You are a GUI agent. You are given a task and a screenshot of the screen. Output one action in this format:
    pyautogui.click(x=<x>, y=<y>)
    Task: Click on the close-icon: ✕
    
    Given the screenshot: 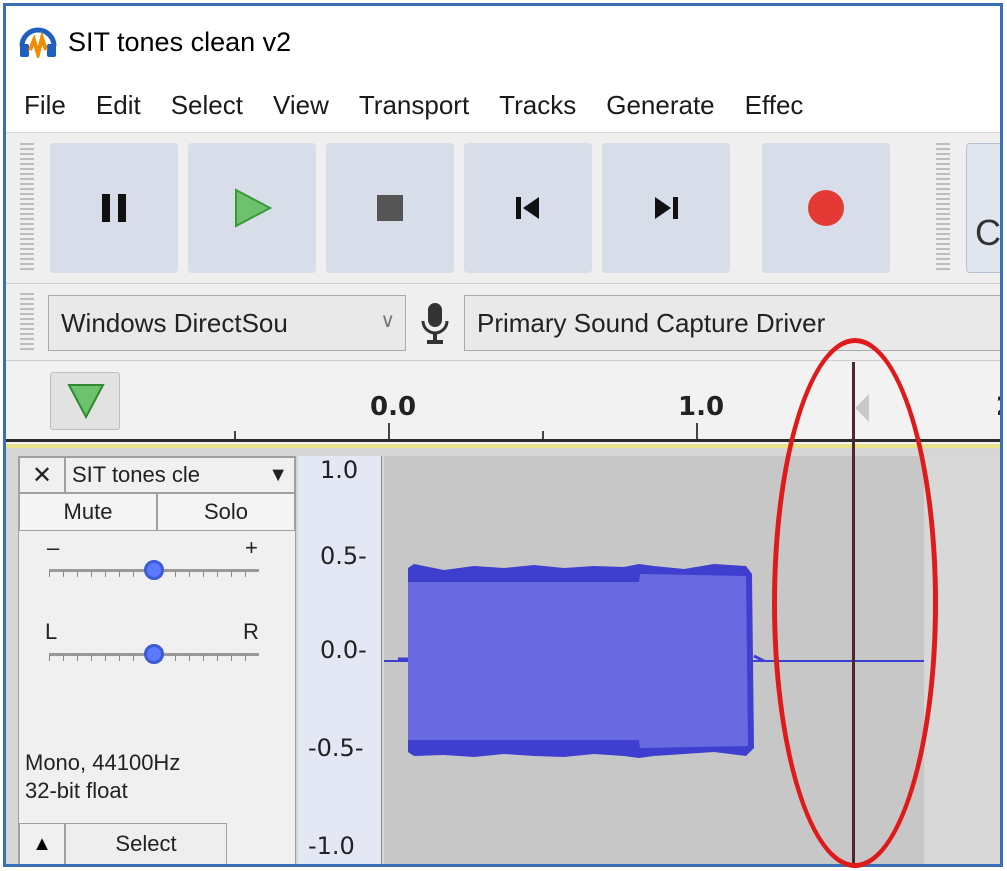 What is the action you would take?
    pyautogui.click(x=42, y=475)
    